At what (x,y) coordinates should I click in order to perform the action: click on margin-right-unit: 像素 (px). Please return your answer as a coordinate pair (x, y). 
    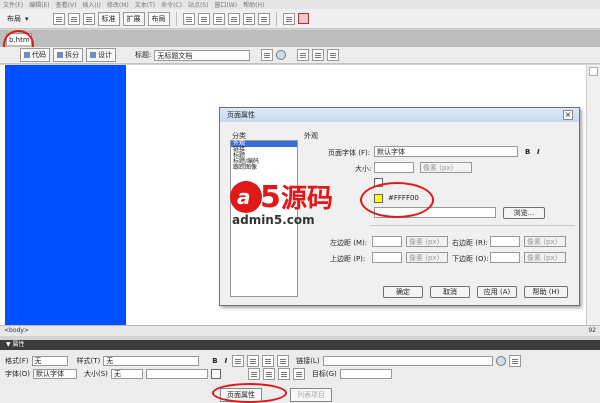
    Looking at the image, I should click on (545, 241).